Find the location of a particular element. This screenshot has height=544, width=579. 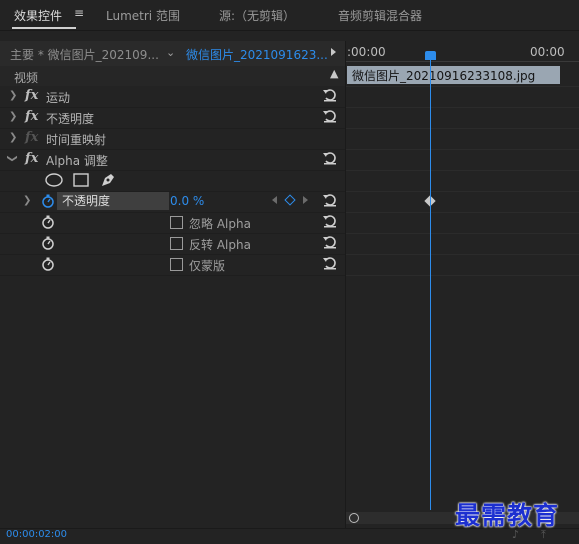

tab-source: 源:（无剪辑） is located at coordinates (257, 15).